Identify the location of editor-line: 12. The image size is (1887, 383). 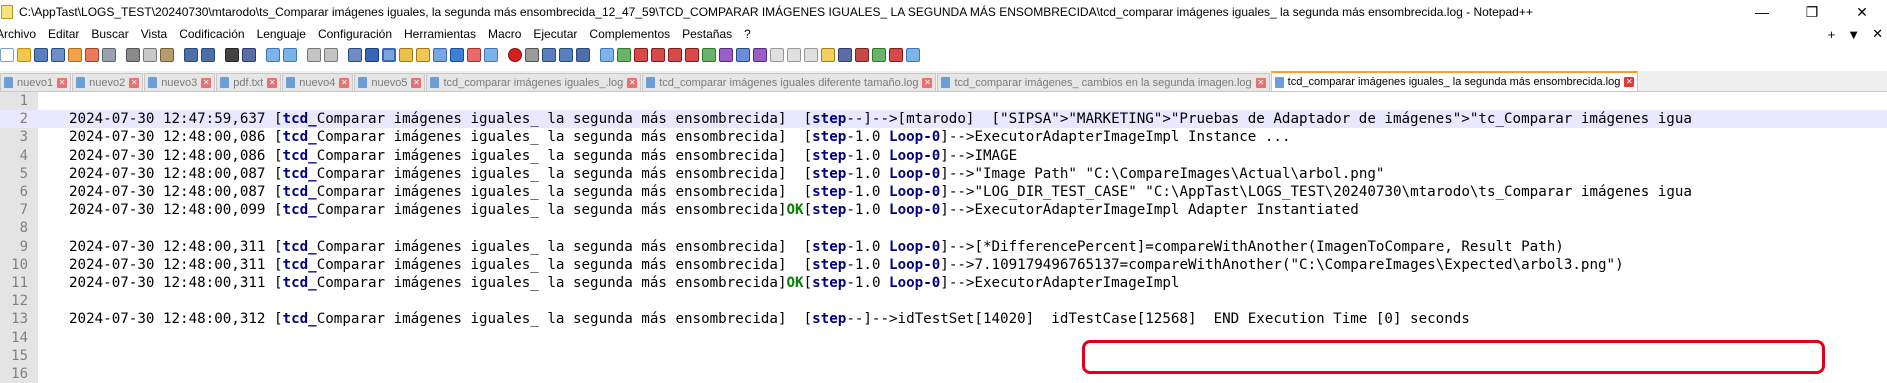
(943, 301).